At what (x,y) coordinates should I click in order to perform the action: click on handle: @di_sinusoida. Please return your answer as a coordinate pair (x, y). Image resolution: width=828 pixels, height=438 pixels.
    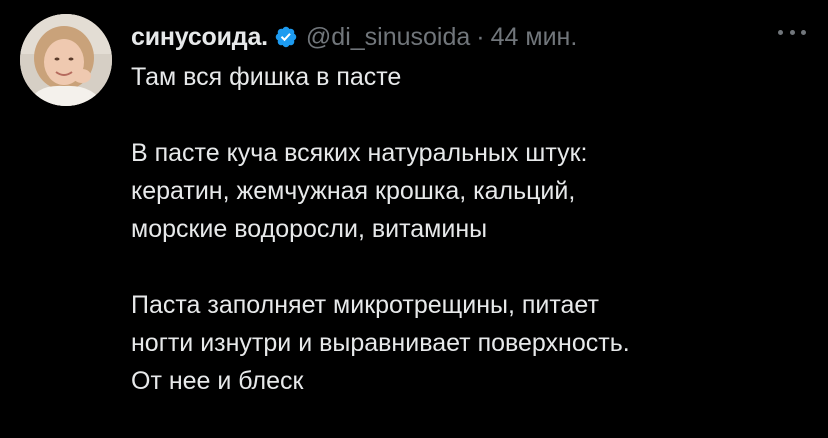
    Looking at the image, I should click on (388, 37).